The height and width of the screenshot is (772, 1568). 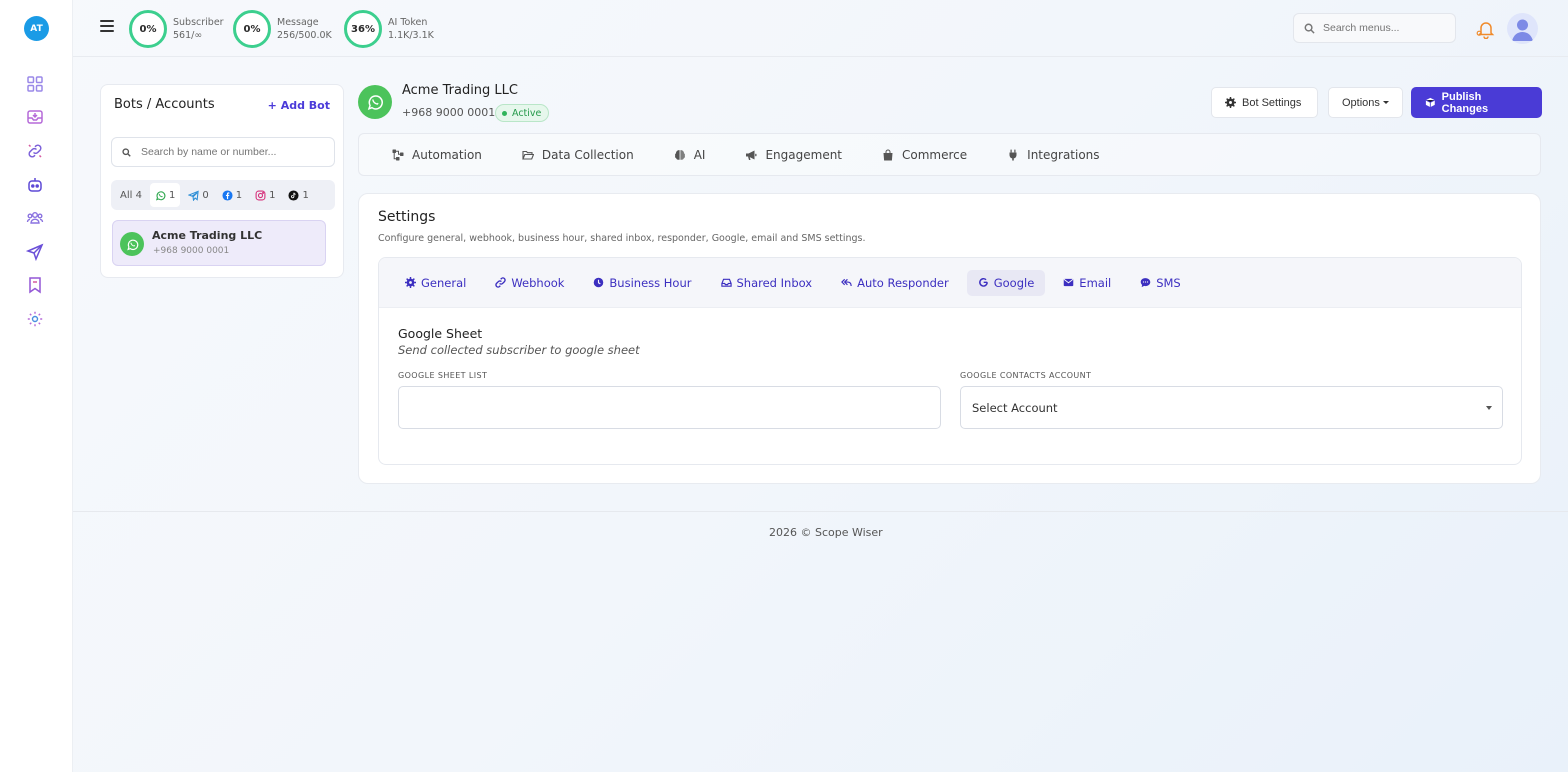 I want to click on filter-count: 0, so click(x=205, y=195).